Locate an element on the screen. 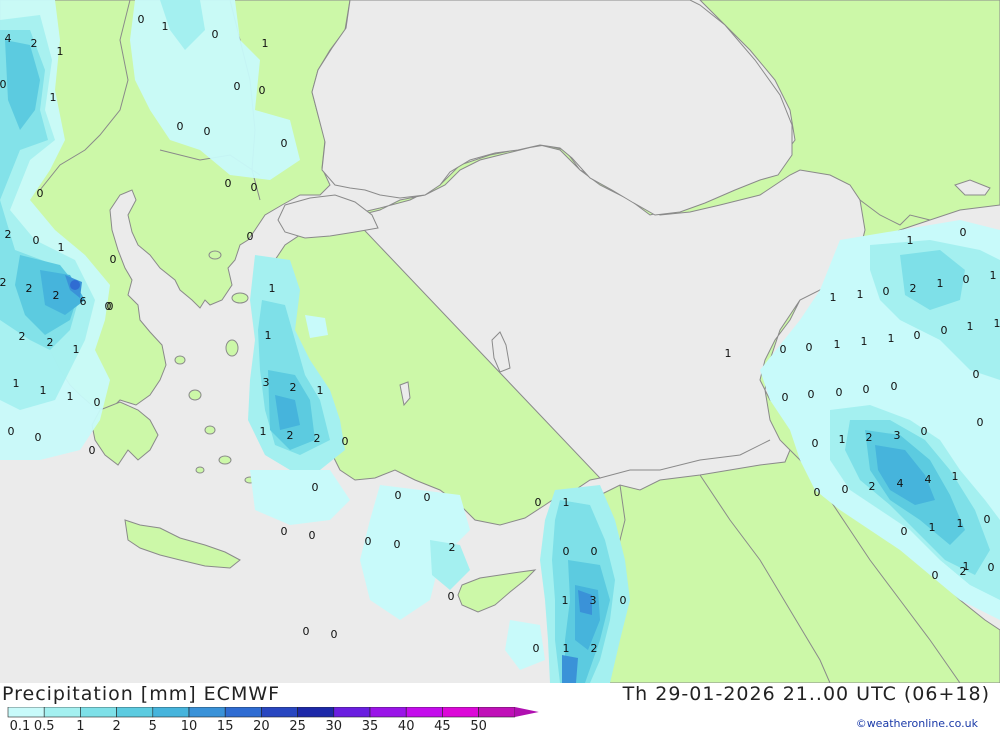 This screenshot has height=733, width=1000. legend-label: 15 is located at coordinates (225, 726).